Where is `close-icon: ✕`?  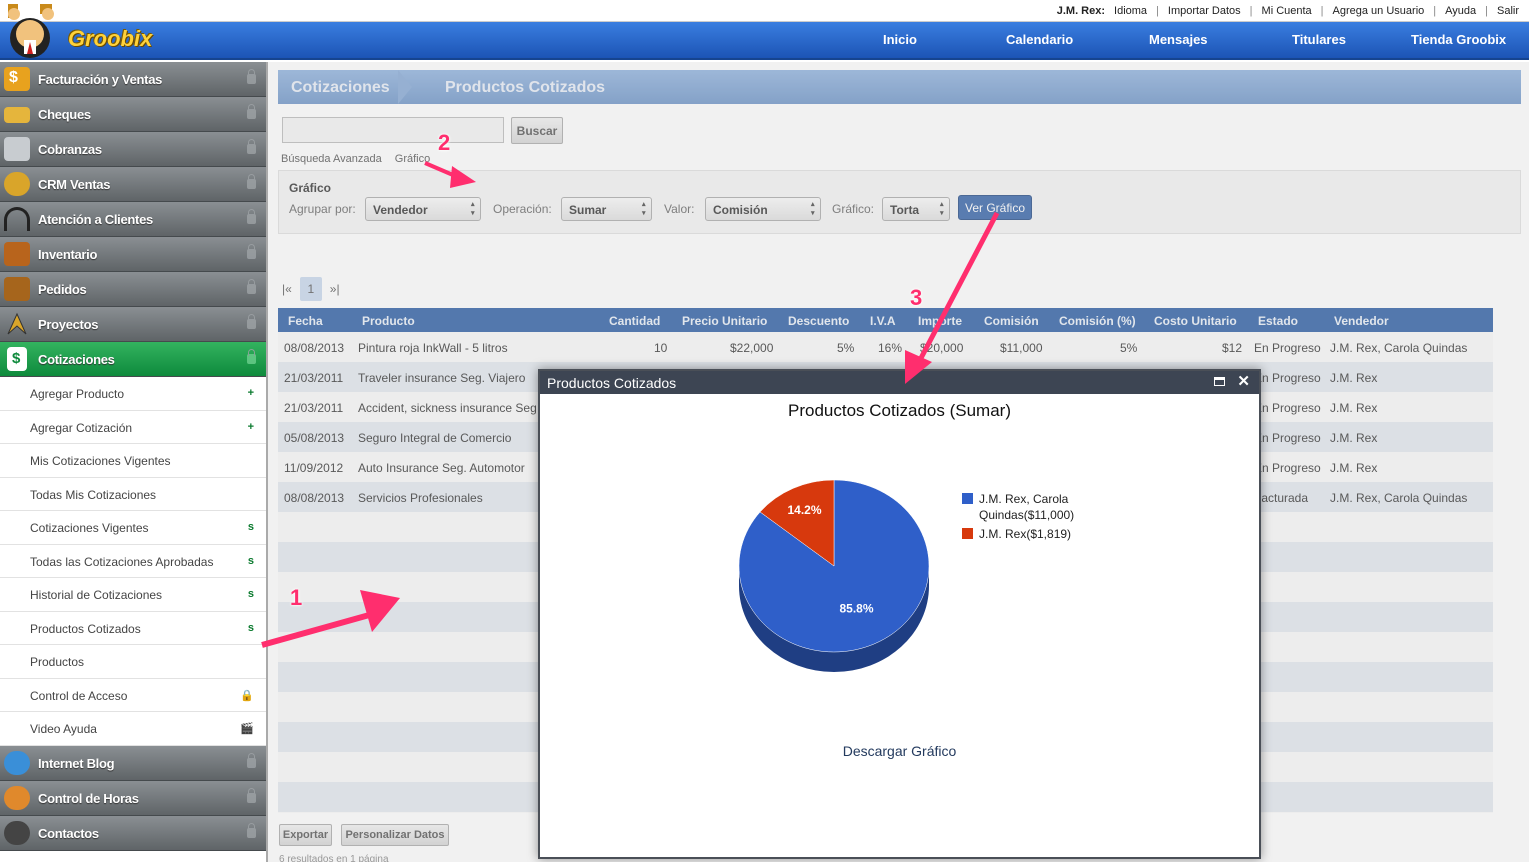
close-icon: ✕ is located at coordinates (1243, 381).